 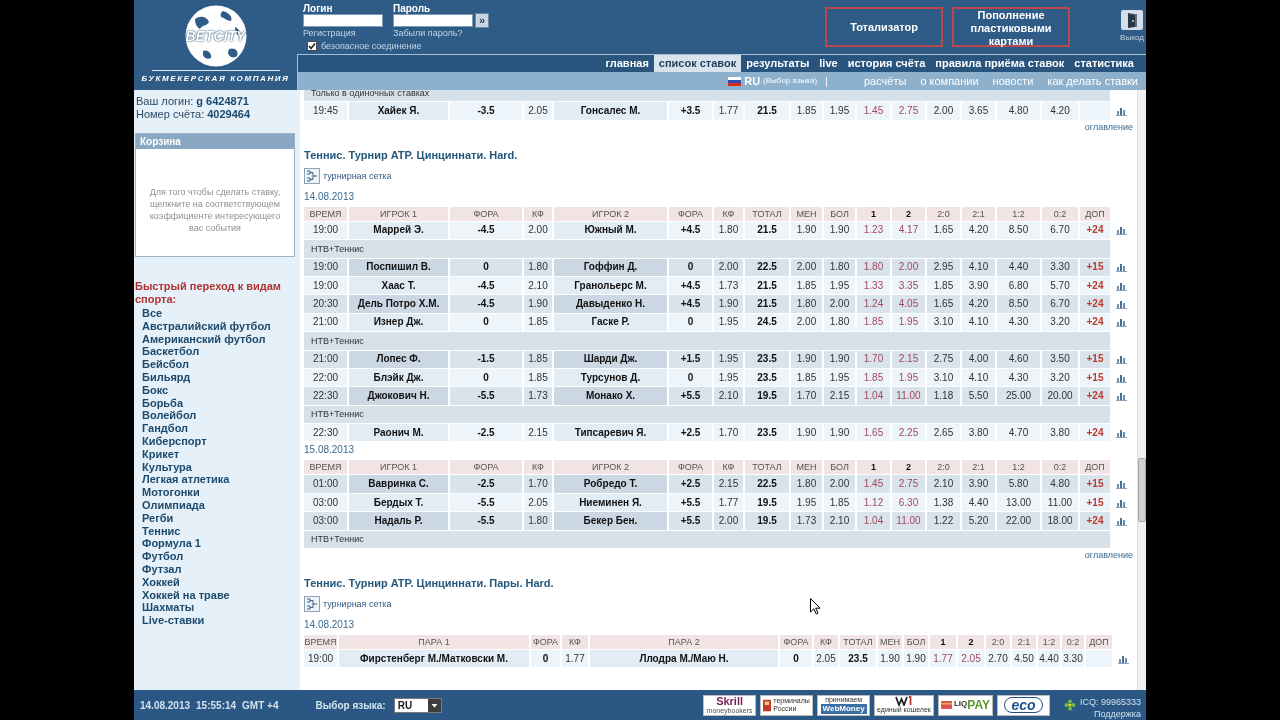 What do you see at coordinates (778, 63) in the screenshot?
I see `nav-tab: результаты` at bounding box center [778, 63].